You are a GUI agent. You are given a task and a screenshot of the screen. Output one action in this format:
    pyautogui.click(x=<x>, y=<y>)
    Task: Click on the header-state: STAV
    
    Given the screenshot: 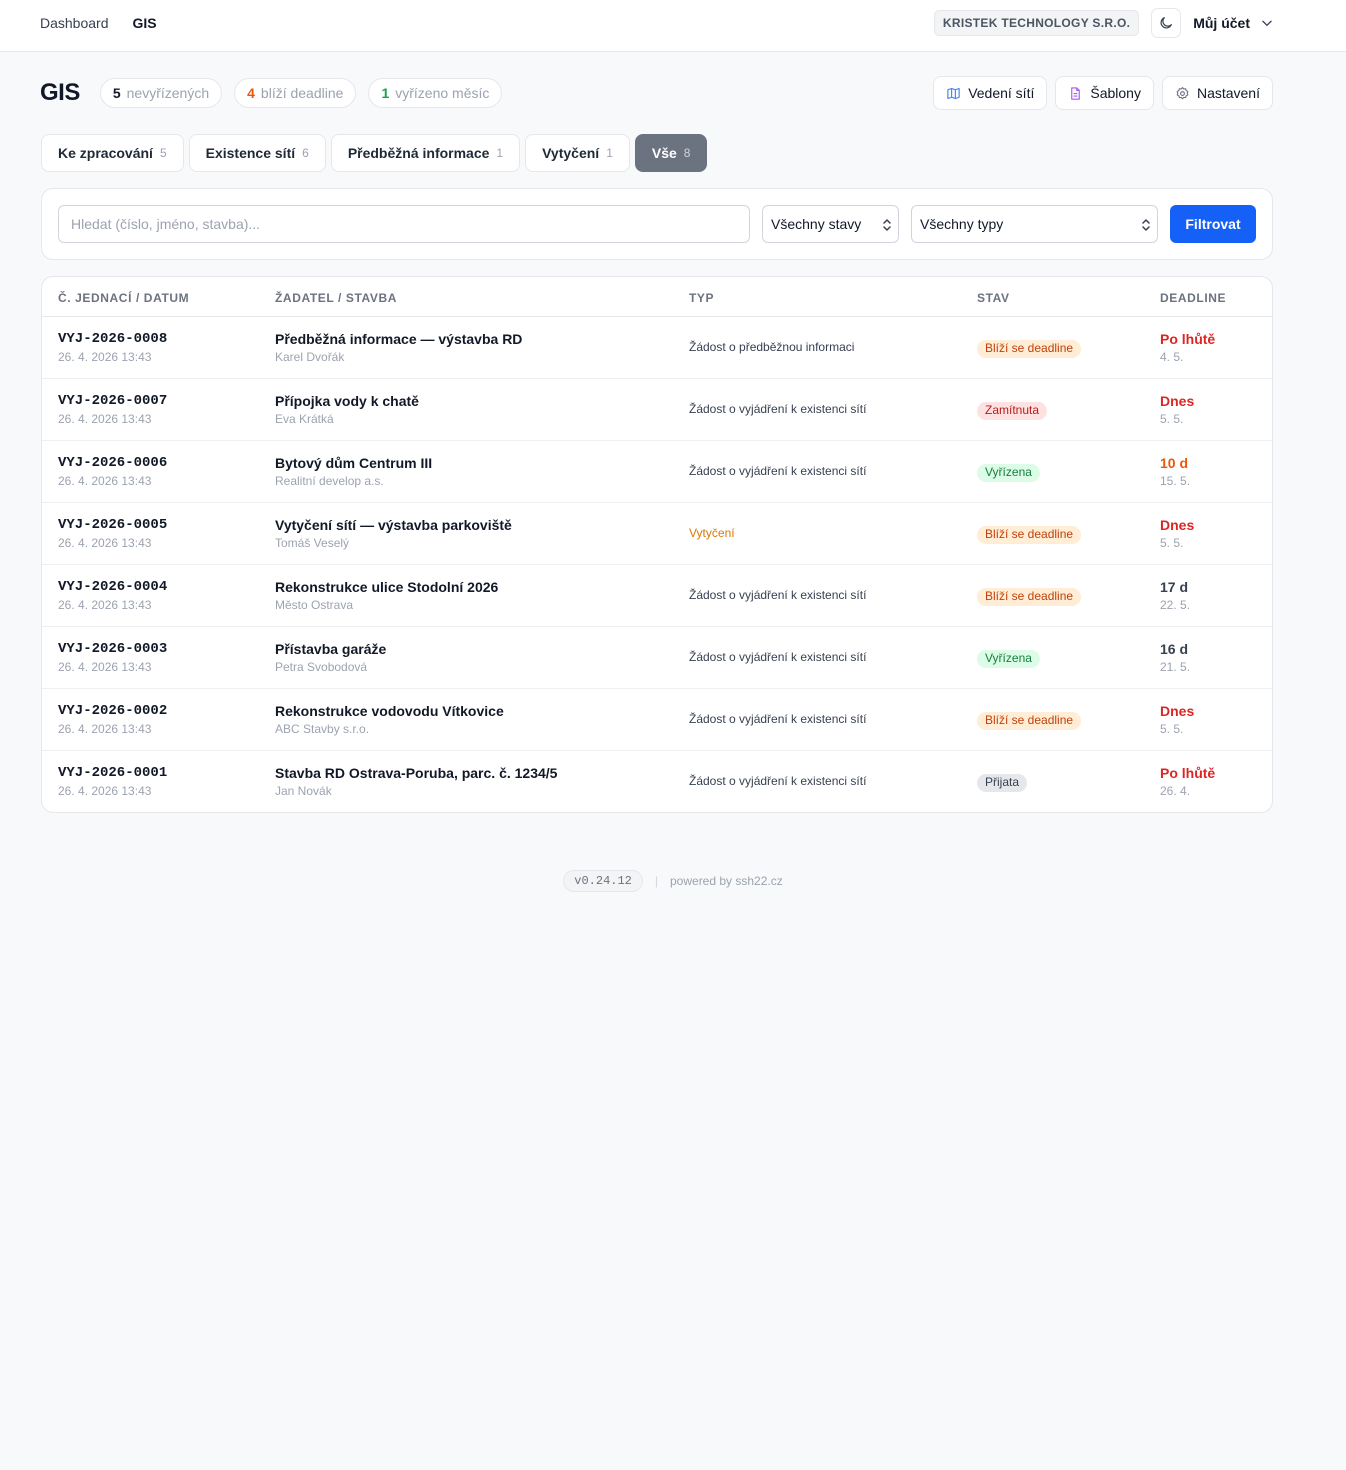 What is the action you would take?
    pyautogui.click(x=993, y=298)
    